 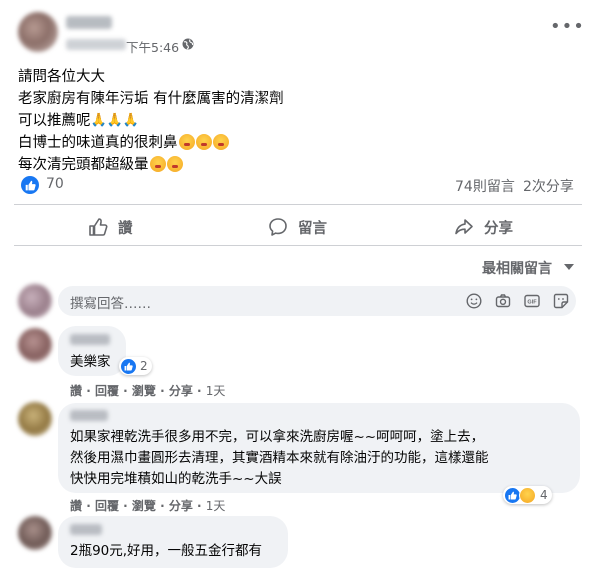 I want to click on comment-text: 如果家裡乾洗手很多用不完，可以拿來洗廚房喔~~呵呵呵，塗上去，, so click(x=277, y=437).